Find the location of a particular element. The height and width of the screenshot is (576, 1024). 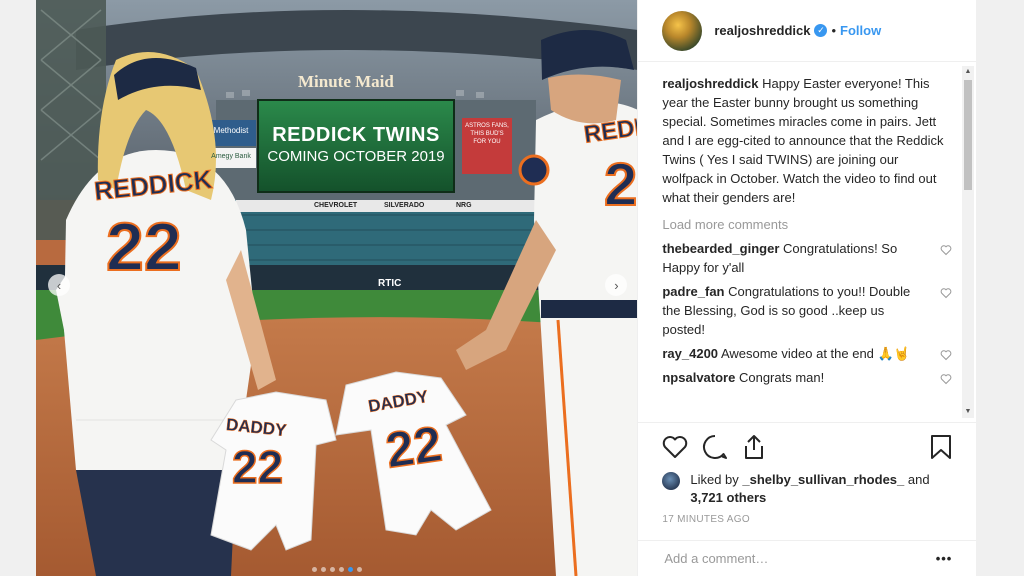

header-username: realjoshreddick is located at coordinates (762, 30).